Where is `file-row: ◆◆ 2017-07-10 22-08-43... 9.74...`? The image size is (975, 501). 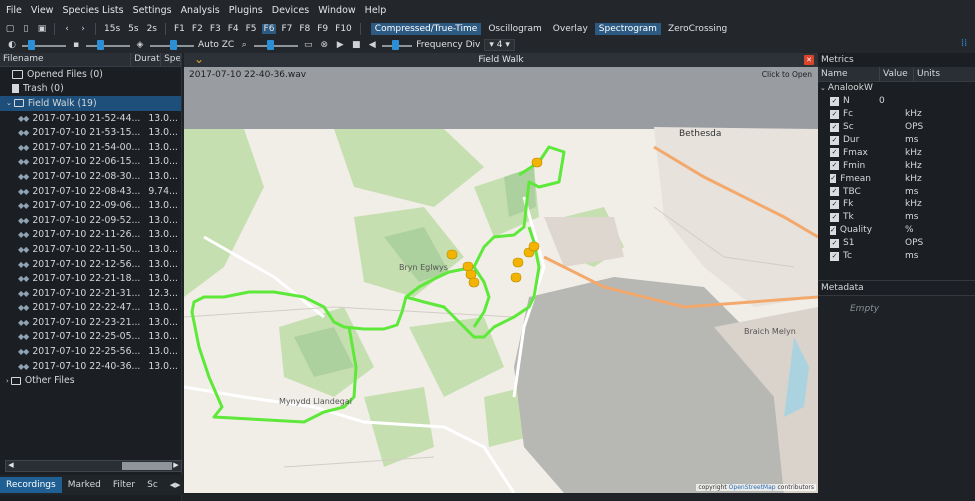 file-row: ◆◆ 2017-07-10 22-08-43... 9.74... is located at coordinates (90, 191).